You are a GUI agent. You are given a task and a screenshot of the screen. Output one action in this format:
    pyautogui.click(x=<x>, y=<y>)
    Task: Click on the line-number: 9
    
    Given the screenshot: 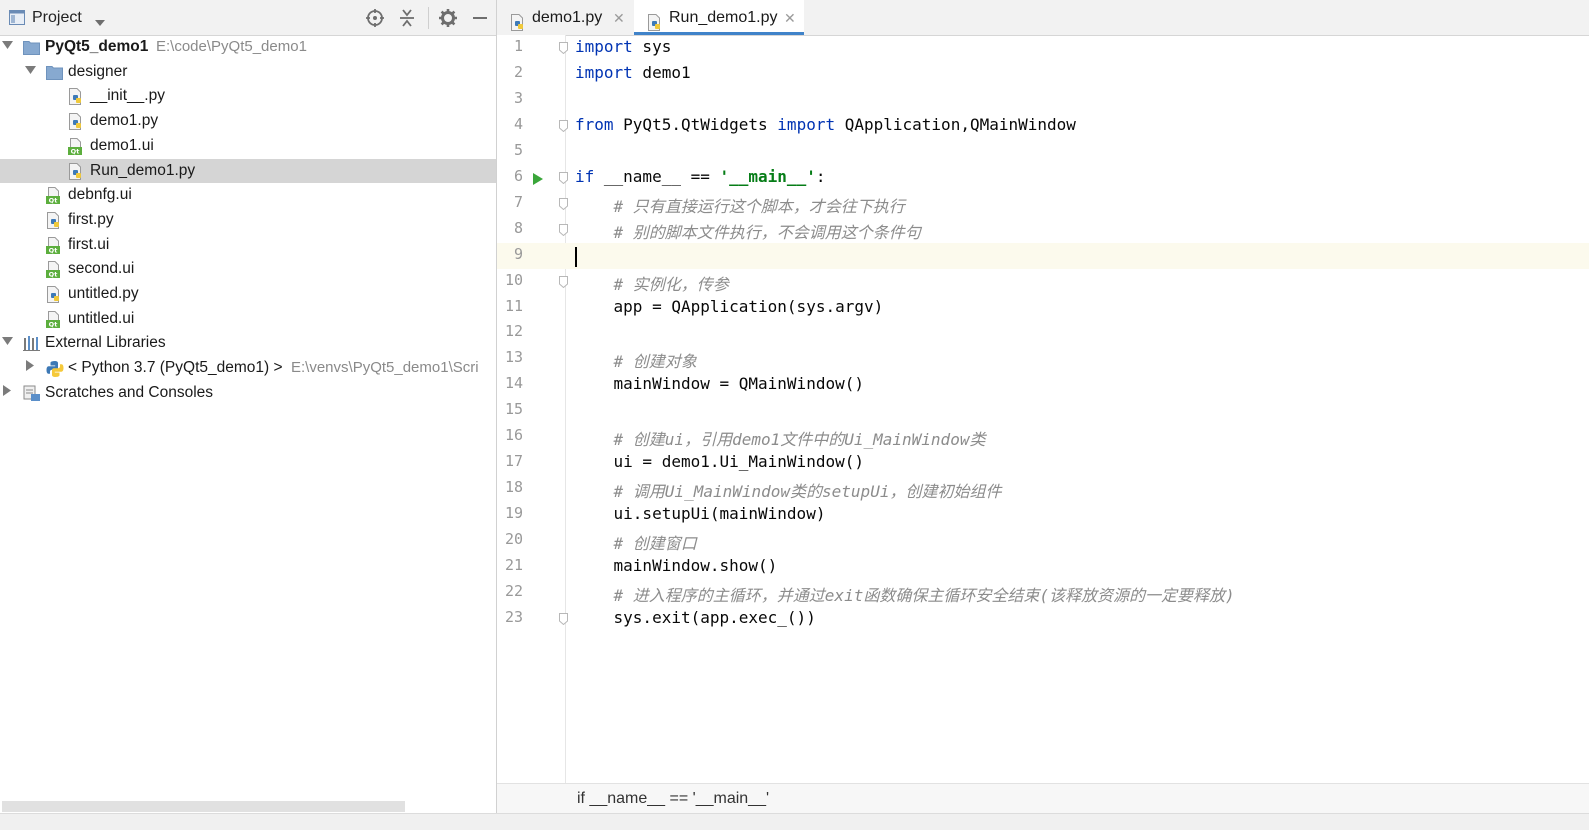 What is the action you would take?
    pyautogui.click(x=518, y=253)
    